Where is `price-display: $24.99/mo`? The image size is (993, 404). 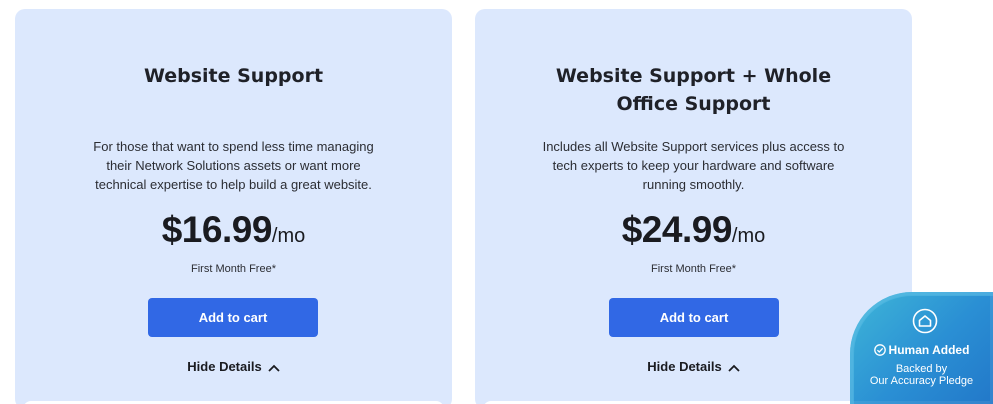 price-display: $24.99/mo is located at coordinates (693, 230).